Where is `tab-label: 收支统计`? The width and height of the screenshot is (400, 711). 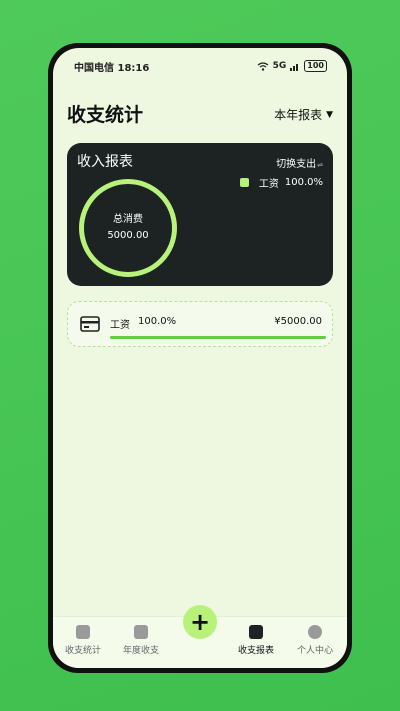 tab-label: 收支统计 is located at coordinates (82, 651).